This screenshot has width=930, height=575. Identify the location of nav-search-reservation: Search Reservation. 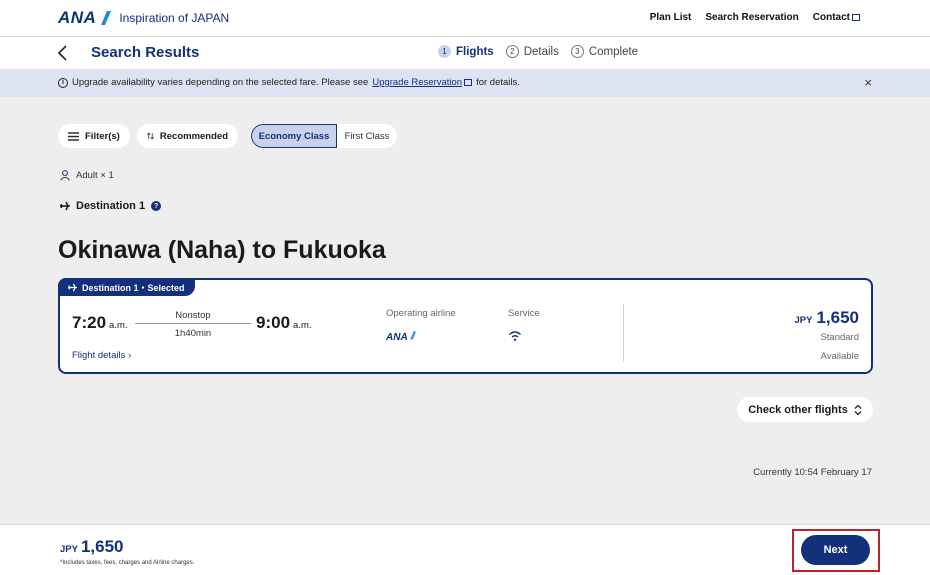
(751, 17).